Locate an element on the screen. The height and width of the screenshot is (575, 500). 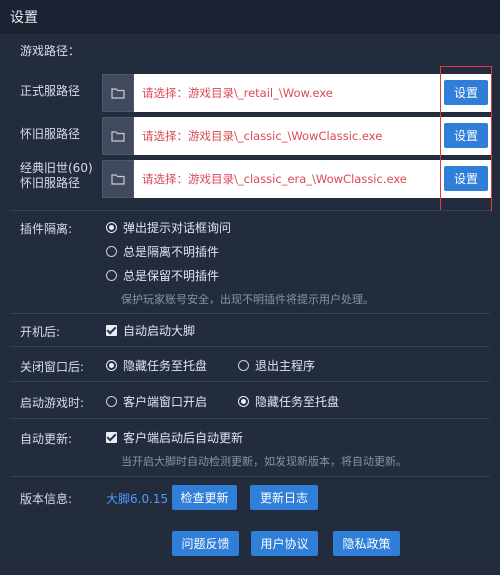
classic-path-input: 请选择：游戏目录\_classic_\WowClassic.exe is located at coordinates (313, 136).